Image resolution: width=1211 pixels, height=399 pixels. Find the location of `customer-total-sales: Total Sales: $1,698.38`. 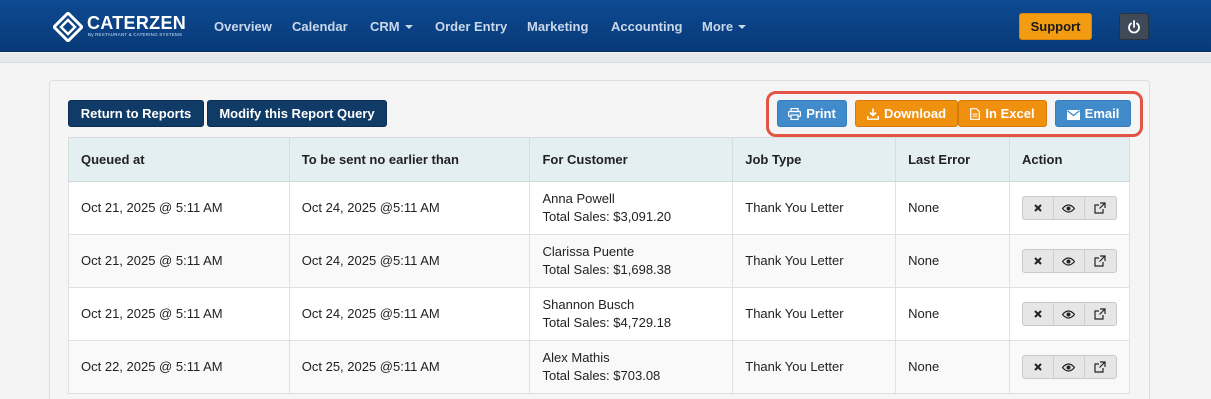

customer-total-sales: Total Sales: $1,698.38 is located at coordinates (607, 269).